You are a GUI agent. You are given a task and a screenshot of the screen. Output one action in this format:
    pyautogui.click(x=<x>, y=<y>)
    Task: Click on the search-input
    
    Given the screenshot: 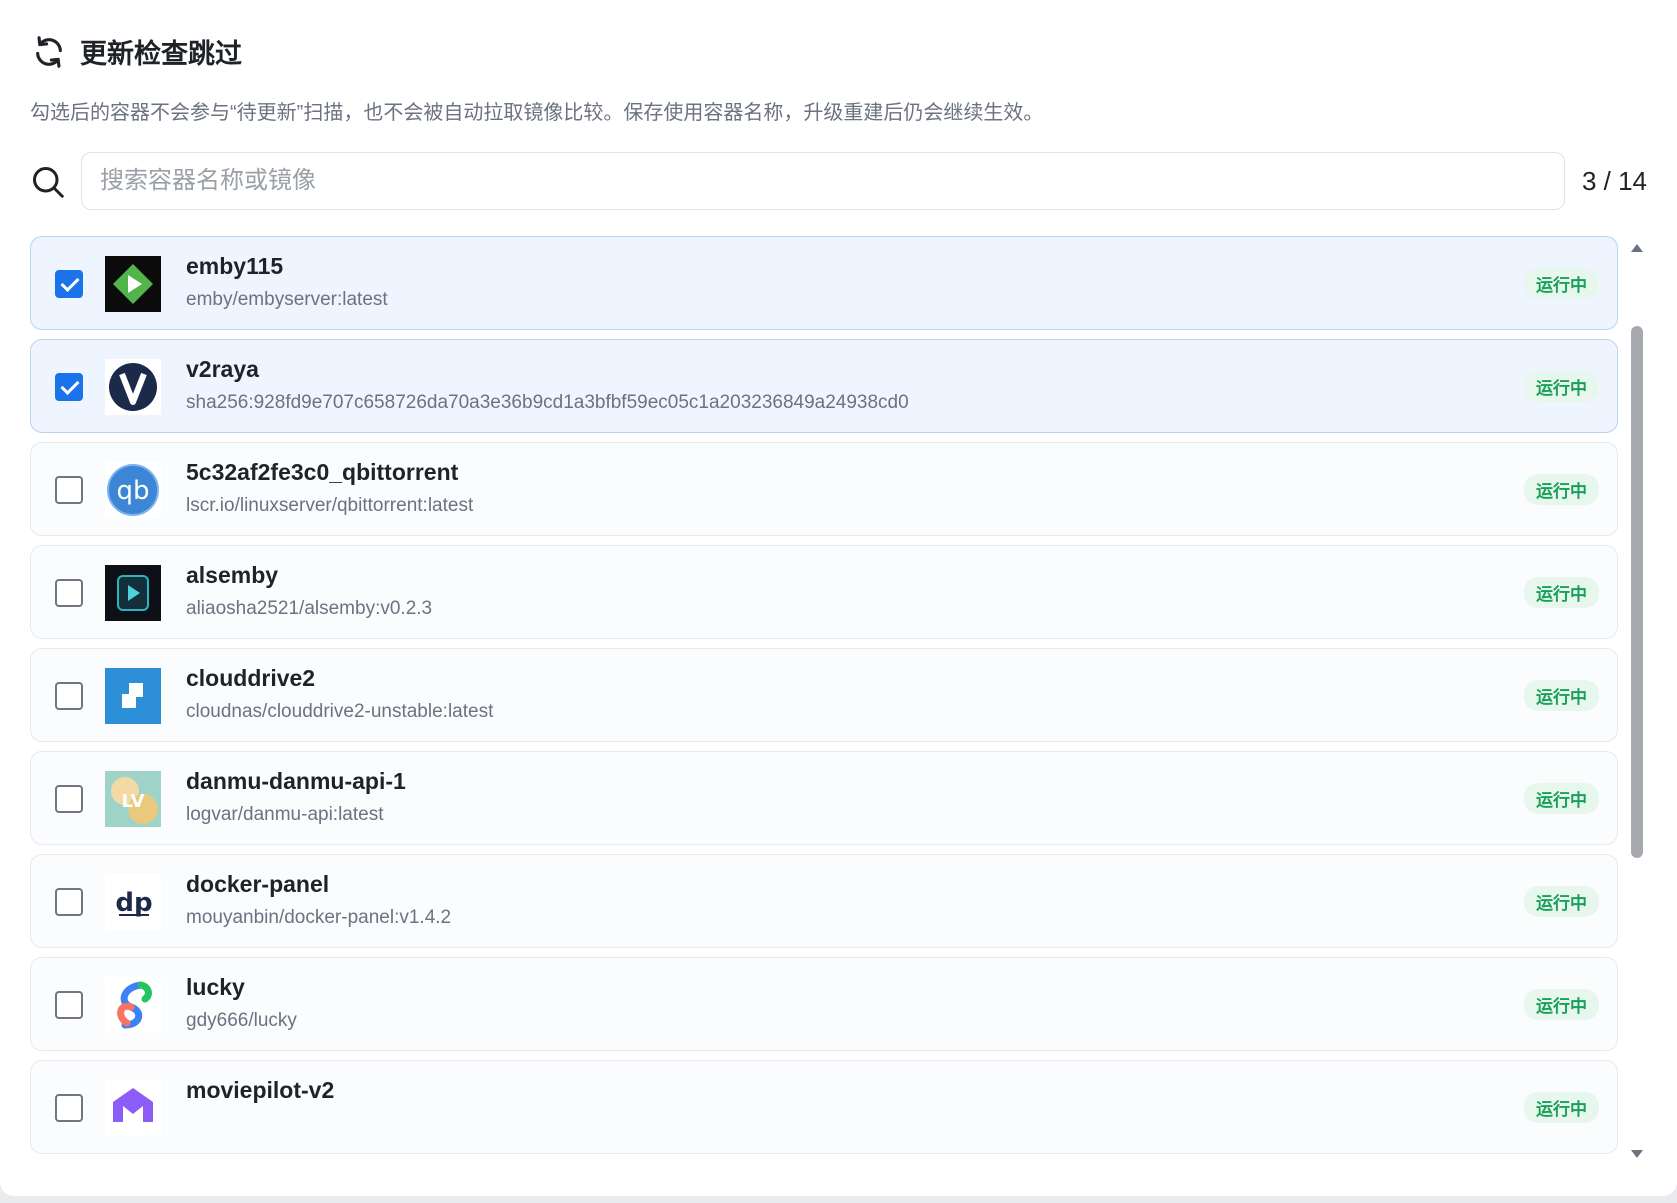 What is the action you would take?
    pyautogui.click(x=823, y=181)
    